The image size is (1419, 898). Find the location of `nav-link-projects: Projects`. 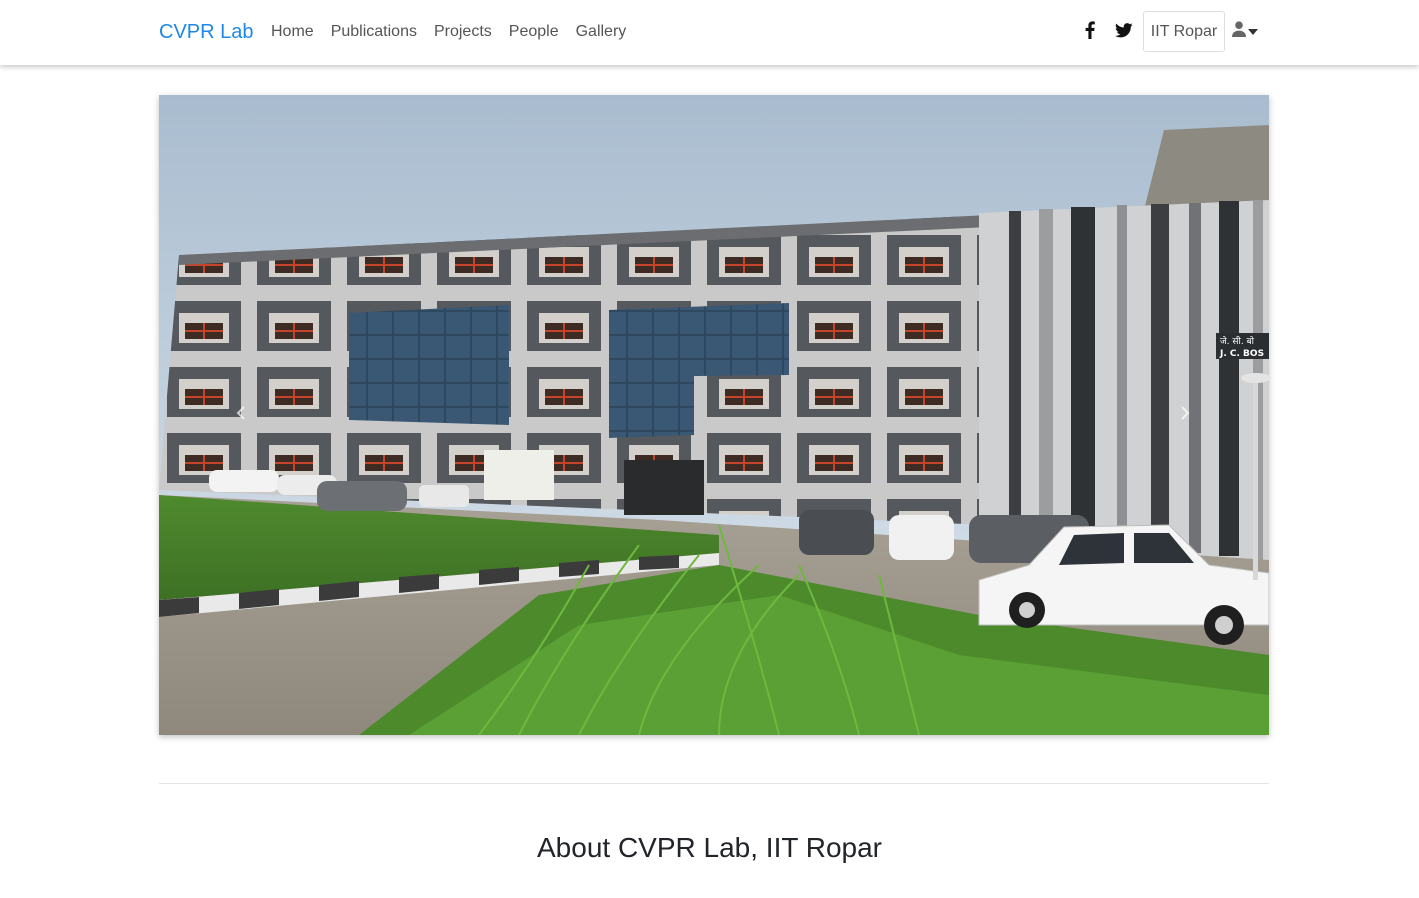

nav-link-projects: Projects is located at coordinates (463, 32).